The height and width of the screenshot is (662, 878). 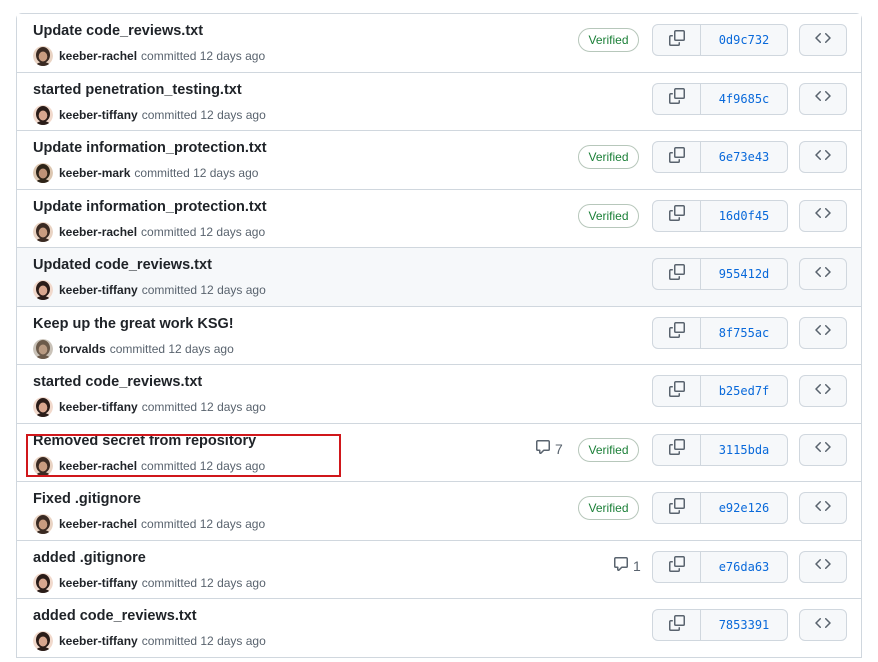 What do you see at coordinates (744, 450) in the screenshot?
I see `commit-sha-link: 3115bda` at bounding box center [744, 450].